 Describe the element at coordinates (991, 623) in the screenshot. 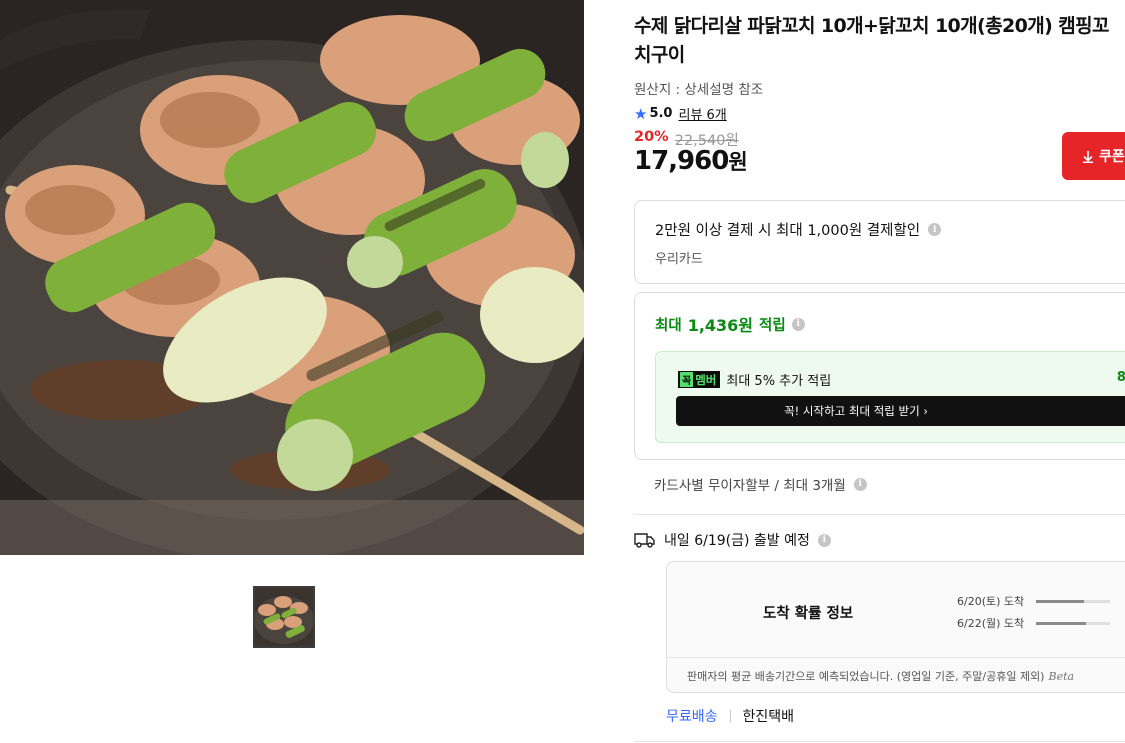

I see `arrival-date: 6/22(월) 도착` at that location.